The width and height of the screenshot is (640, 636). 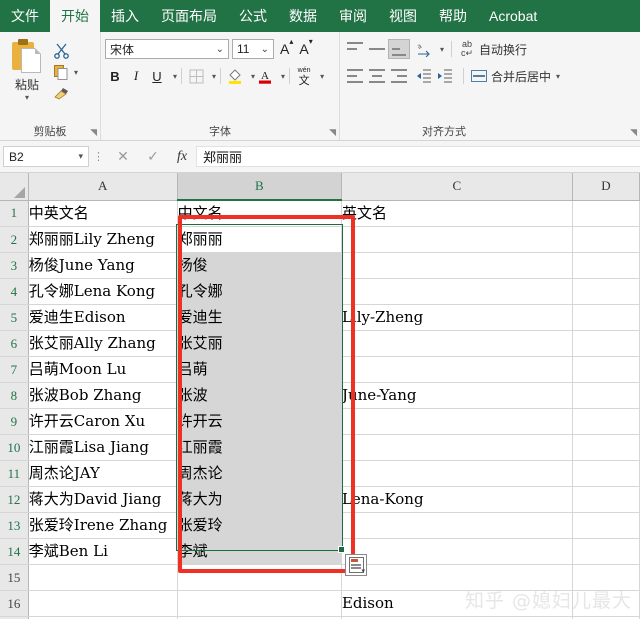 What do you see at coordinates (457, 499) in the screenshot?
I see `cell-C12: Lena-Kong` at bounding box center [457, 499].